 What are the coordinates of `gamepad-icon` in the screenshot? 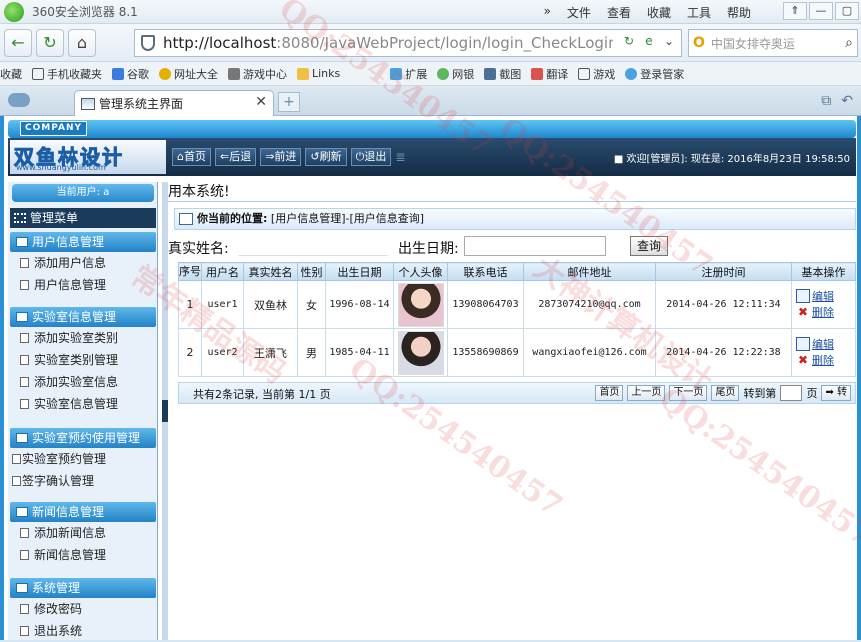 It's located at (234, 73).